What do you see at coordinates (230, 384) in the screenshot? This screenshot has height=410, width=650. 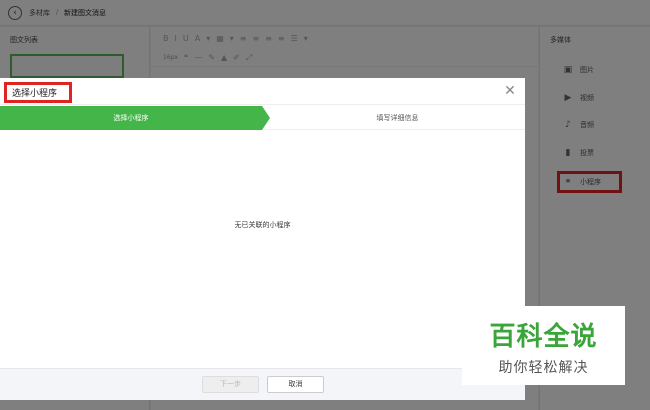 I see `next-step-button: 下一步` at bounding box center [230, 384].